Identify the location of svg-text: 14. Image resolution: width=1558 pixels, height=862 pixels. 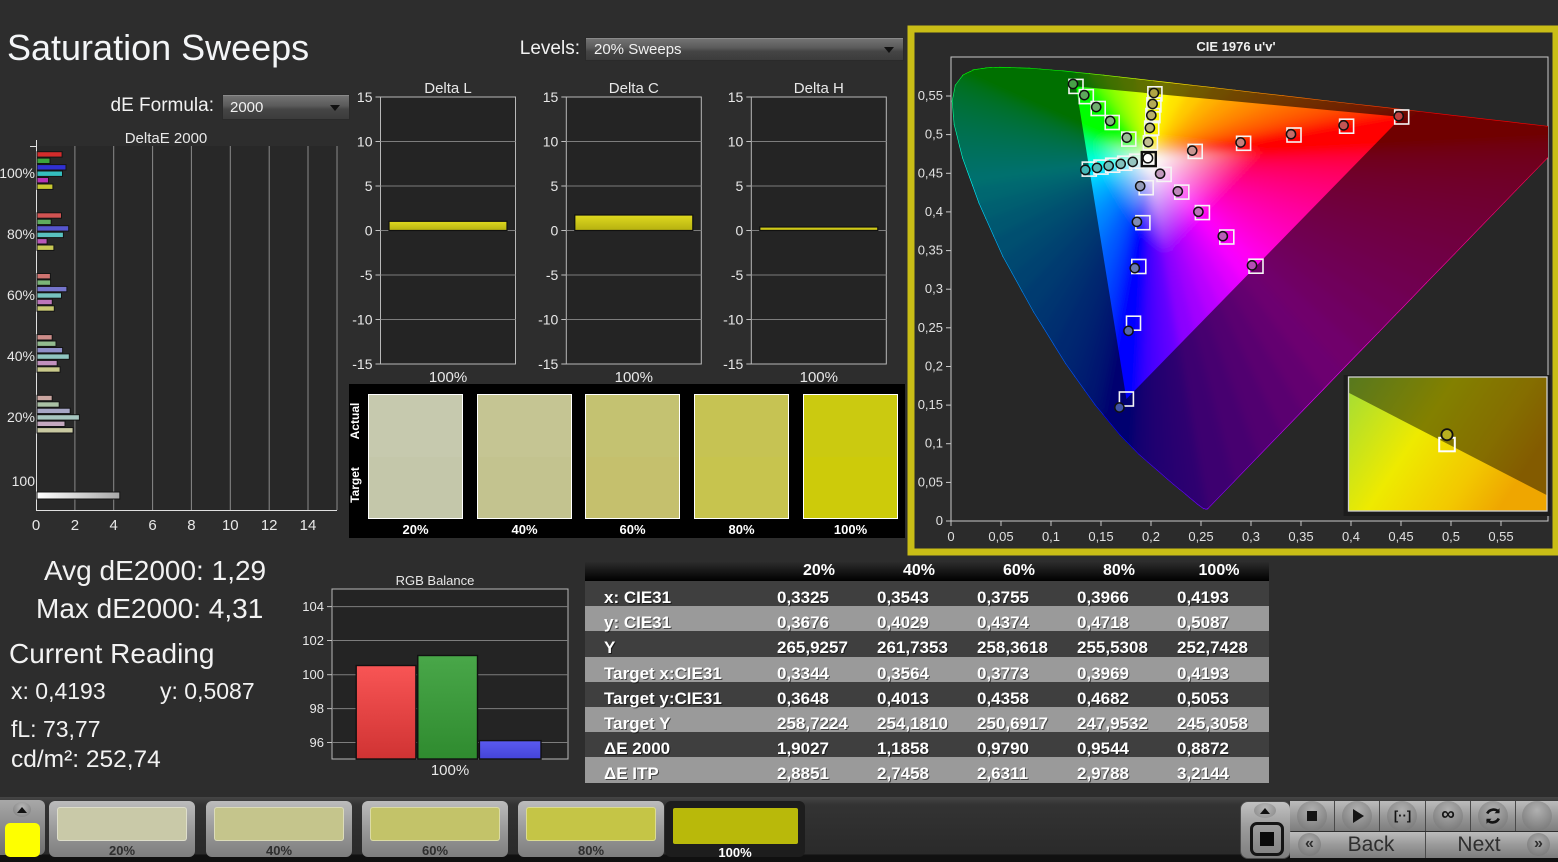
(308, 525).